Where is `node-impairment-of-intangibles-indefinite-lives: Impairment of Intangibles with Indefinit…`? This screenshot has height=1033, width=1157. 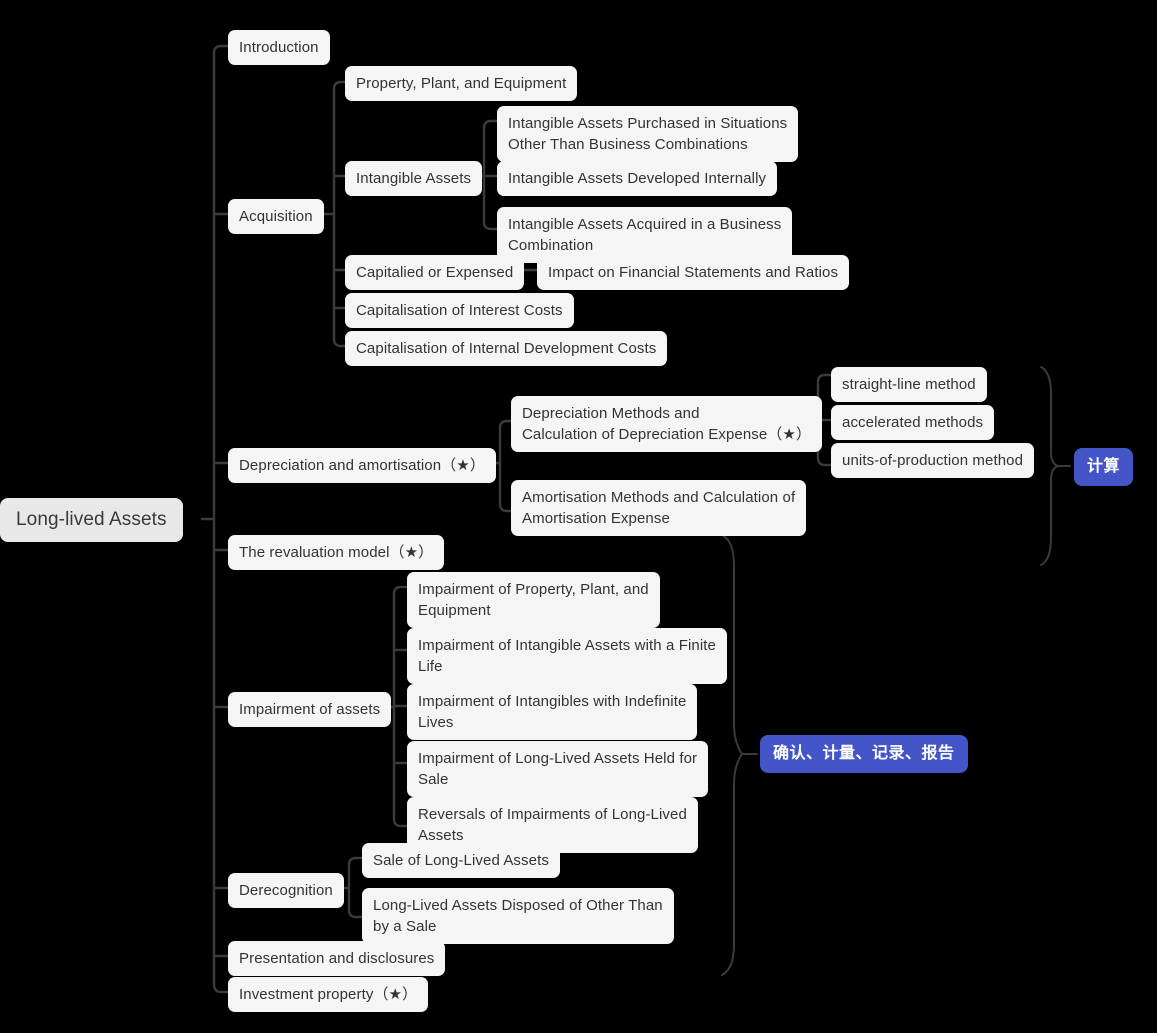
node-impairment-of-intangibles-indefinite-lives: Impairment of Intangibles with Indefinit… is located at coordinates (552, 712).